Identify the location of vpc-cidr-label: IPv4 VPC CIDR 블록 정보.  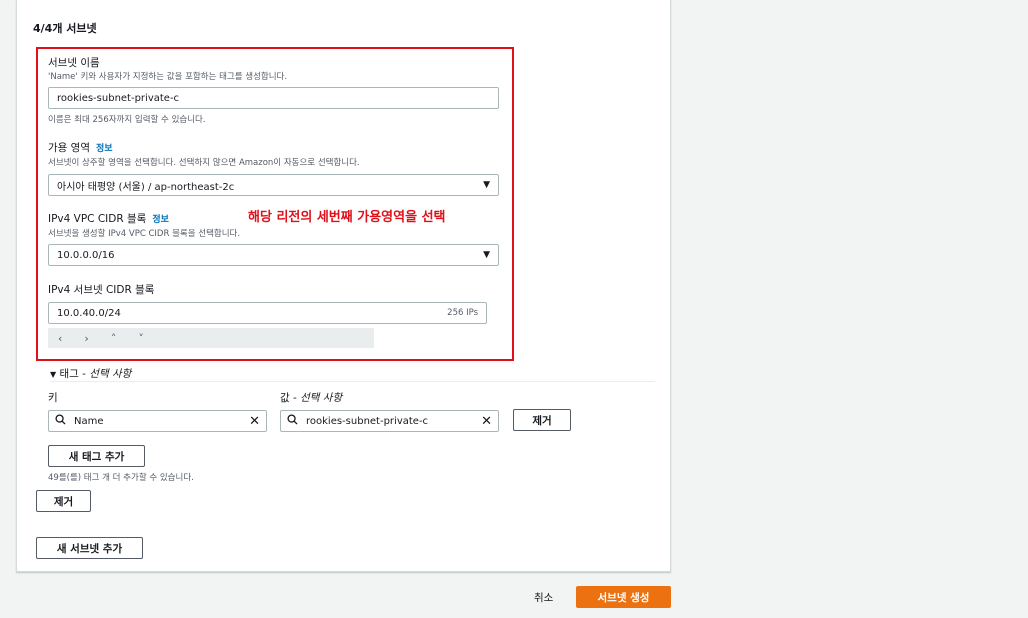
(108, 218).